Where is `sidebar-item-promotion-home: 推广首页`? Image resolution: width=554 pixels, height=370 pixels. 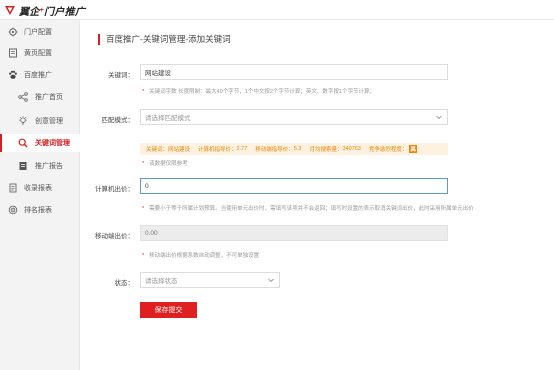 sidebar-item-promotion-home: 推广首页 is located at coordinates (40, 97).